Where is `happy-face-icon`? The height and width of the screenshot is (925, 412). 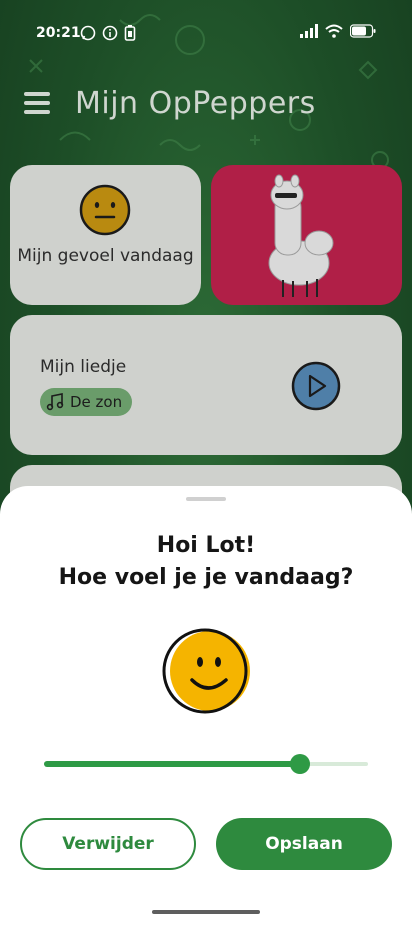 happy-face-icon is located at coordinates (206, 671).